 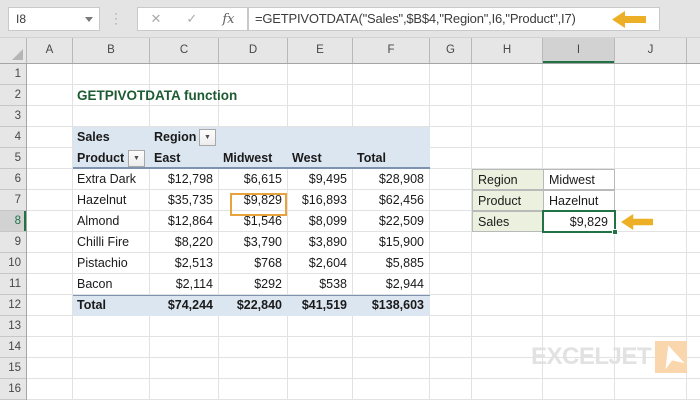 What do you see at coordinates (157, 95) in the screenshot?
I see `page-title: GETPIVOTDATA function` at bounding box center [157, 95].